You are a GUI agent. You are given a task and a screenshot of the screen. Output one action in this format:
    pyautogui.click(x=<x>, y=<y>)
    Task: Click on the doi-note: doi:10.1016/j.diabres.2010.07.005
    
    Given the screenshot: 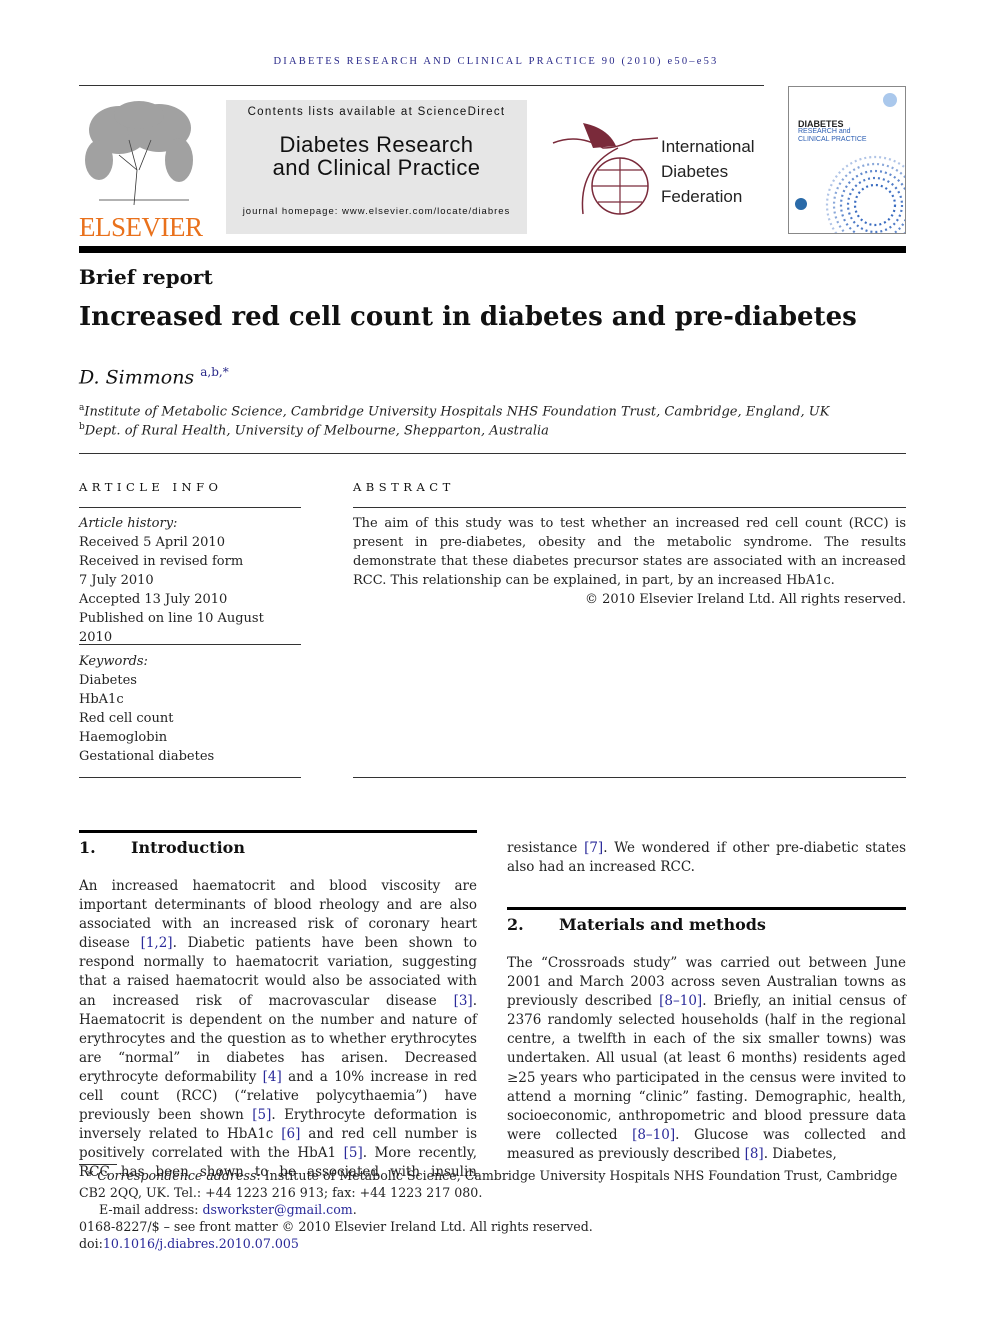 What is the action you would take?
    pyautogui.click(x=189, y=1243)
    